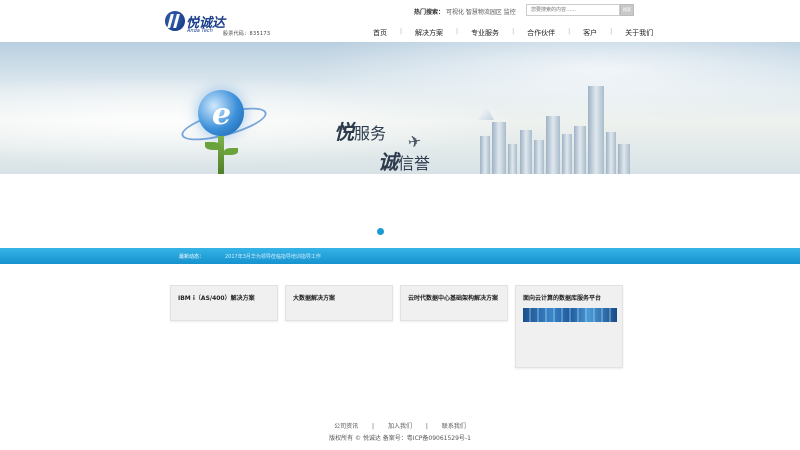  What do you see at coordinates (400, 438) in the screenshot?
I see `footer-copyright: 版权所有 © 悦诚达 备案号：粤ICP备09061529号-1` at bounding box center [400, 438].